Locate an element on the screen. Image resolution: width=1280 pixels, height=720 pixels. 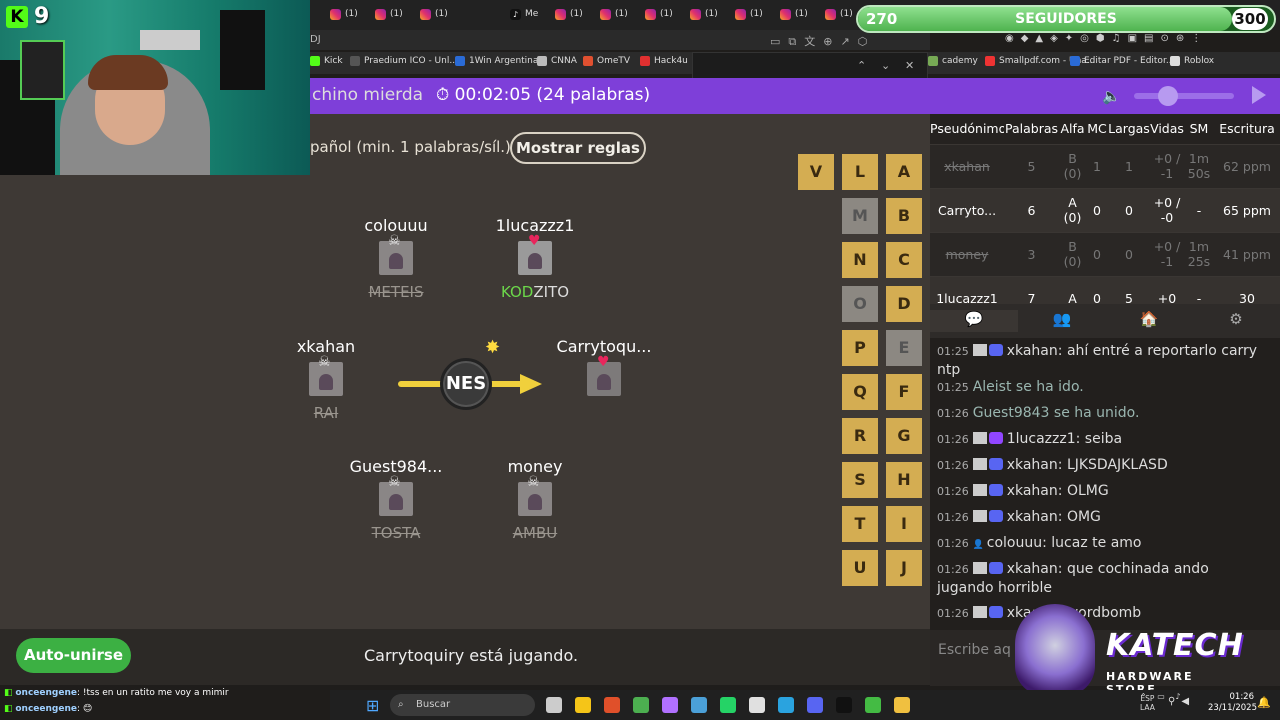
twitch-icon is located at coordinates (995, 438).